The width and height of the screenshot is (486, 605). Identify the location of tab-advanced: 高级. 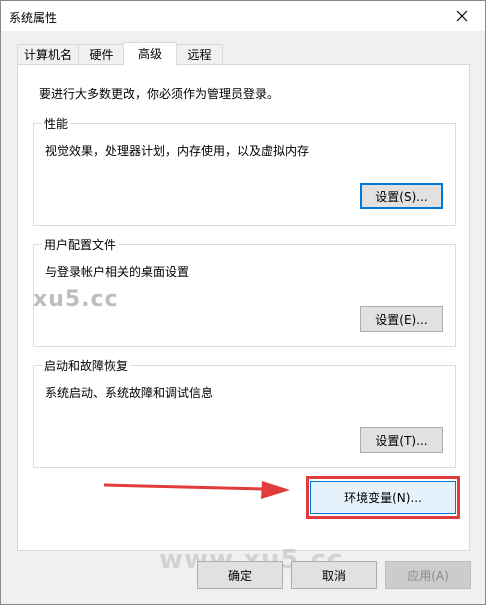
(150, 54).